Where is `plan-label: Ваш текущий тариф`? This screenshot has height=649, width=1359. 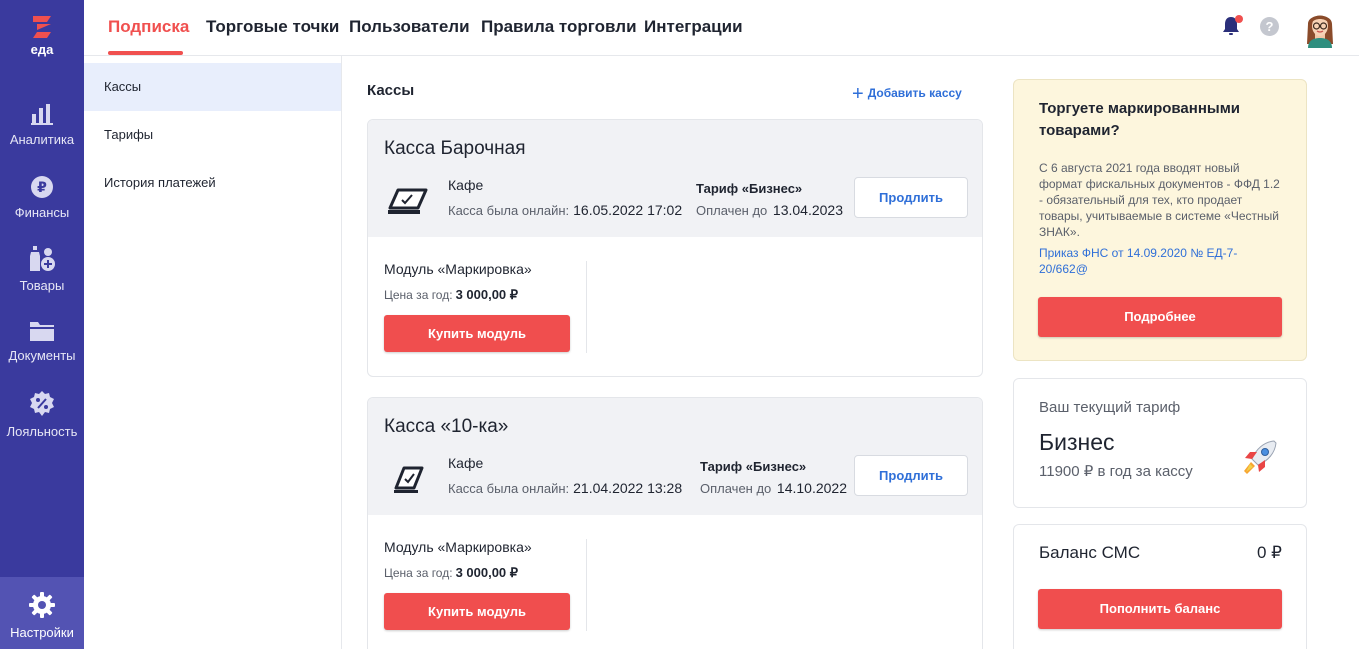
plan-label: Ваш текущий тариф is located at coordinates (1110, 407).